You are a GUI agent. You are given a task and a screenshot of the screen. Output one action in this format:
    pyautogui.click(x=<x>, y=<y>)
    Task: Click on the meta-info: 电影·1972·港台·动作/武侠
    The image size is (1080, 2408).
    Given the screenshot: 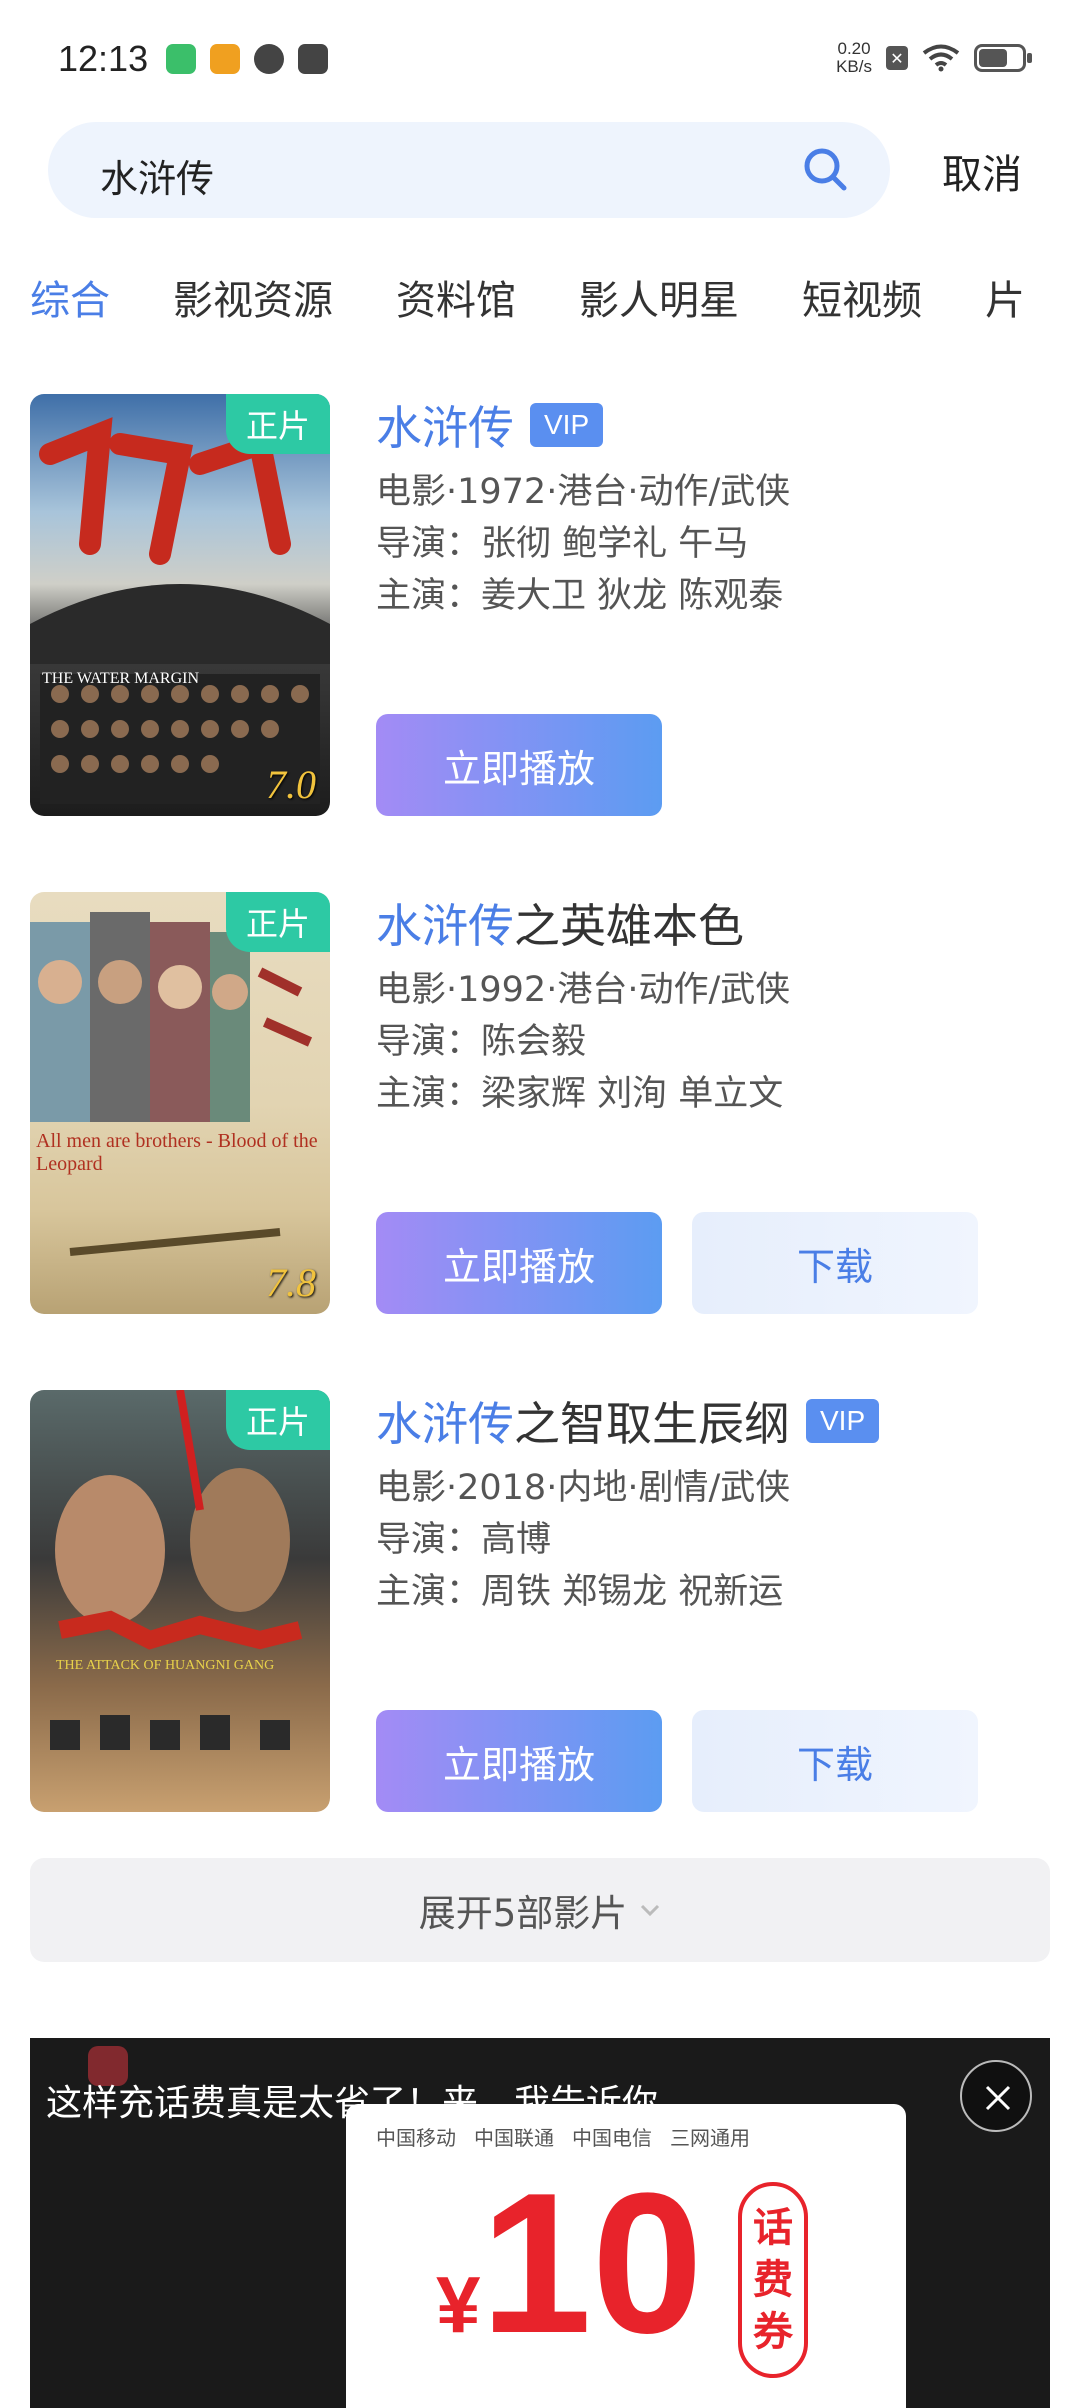 What is the action you would take?
    pyautogui.click(x=583, y=492)
    